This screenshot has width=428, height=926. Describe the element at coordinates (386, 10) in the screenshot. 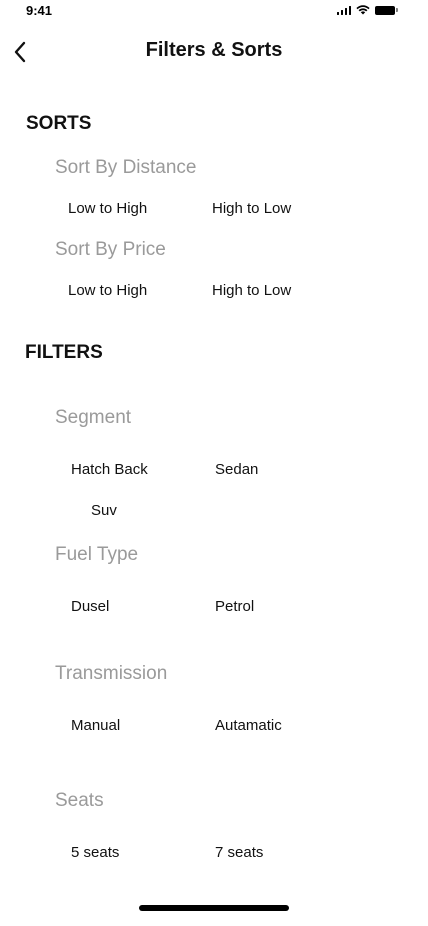

I see `battery-icon` at that location.